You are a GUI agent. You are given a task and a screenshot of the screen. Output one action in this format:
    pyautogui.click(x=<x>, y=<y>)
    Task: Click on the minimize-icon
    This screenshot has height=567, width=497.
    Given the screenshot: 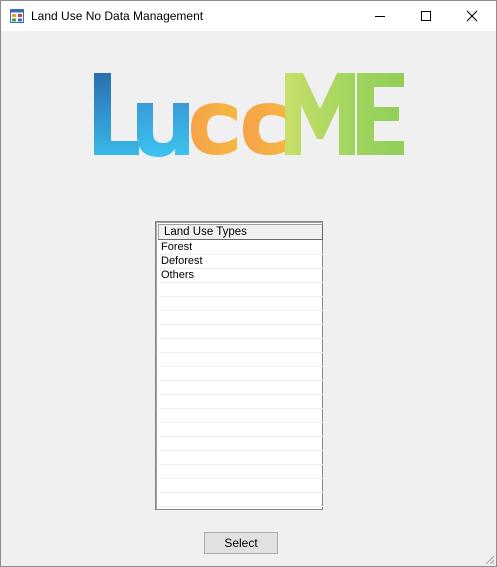 What is the action you would take?
    pyautogui.click(x=380, y=16)
    